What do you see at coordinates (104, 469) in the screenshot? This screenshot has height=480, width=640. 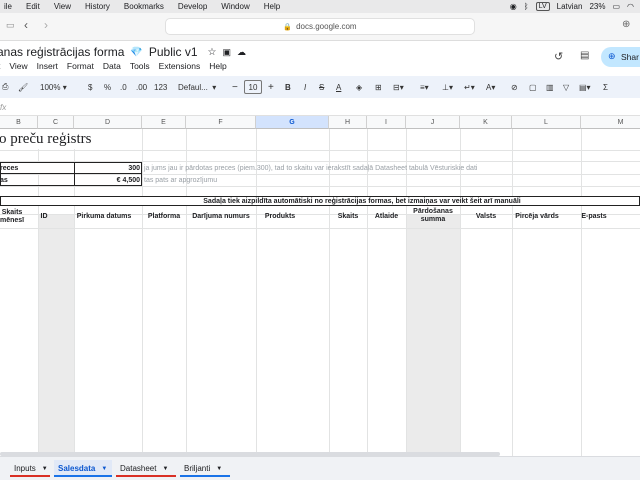 I see `tab-salesdata-chevron-down-icon: ▼` at bounding box center [104, 469].